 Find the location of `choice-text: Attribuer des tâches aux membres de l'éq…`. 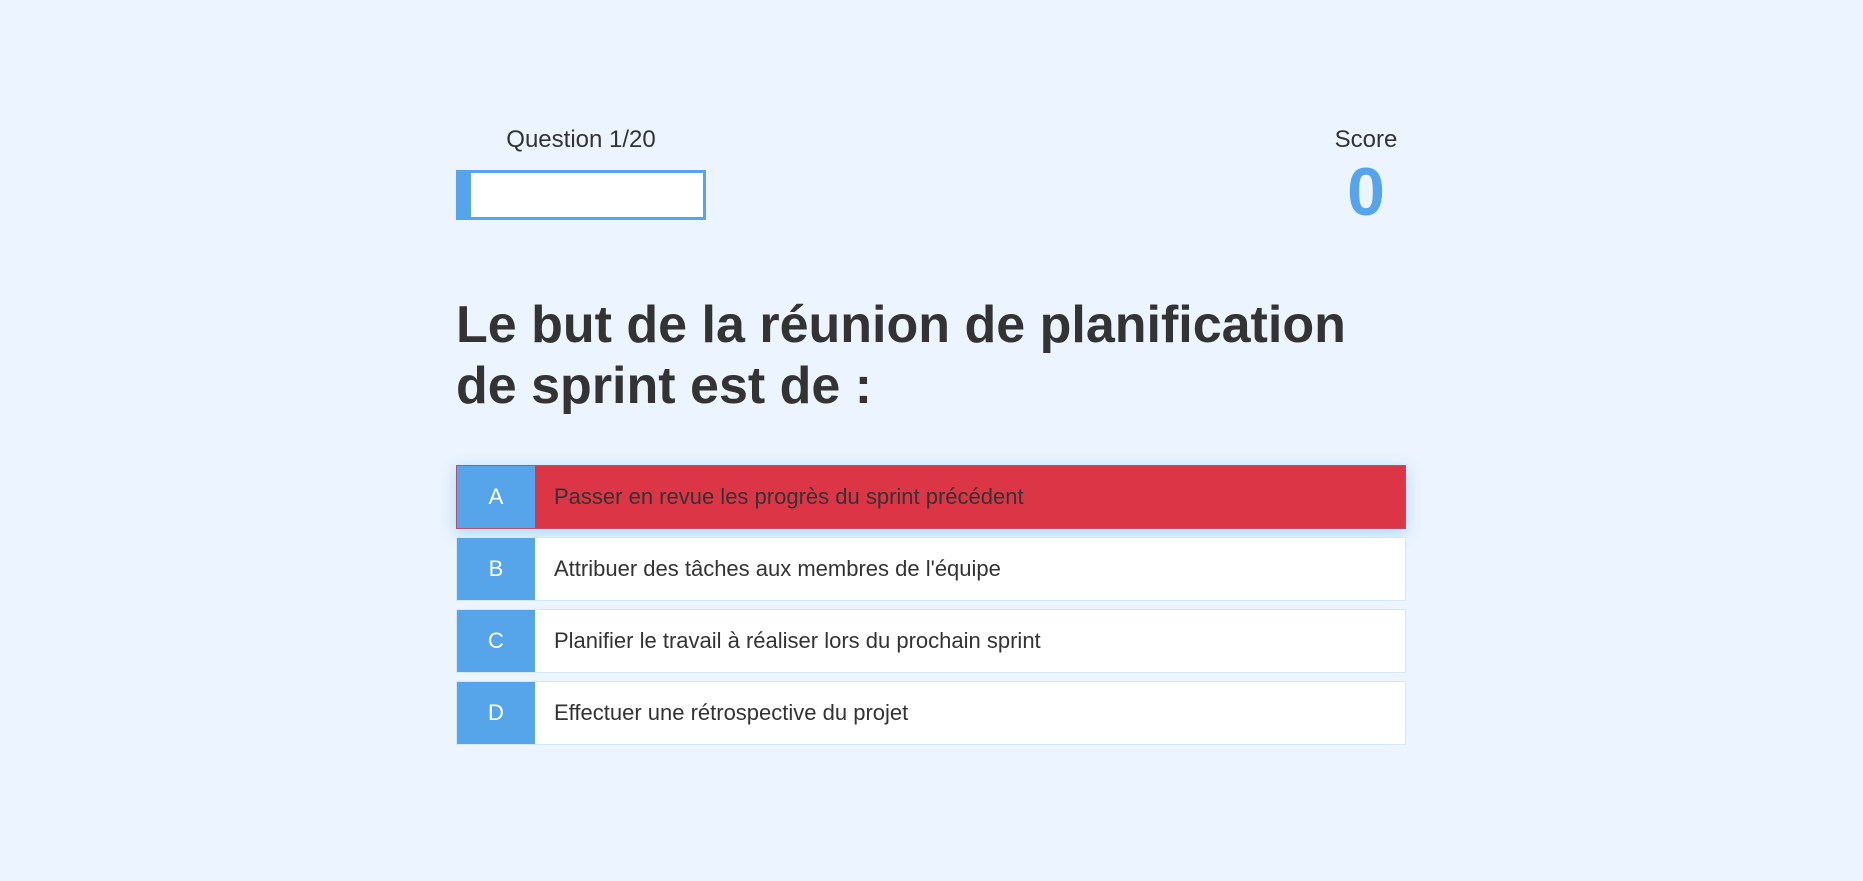

choice-text: Attribuer des tâches aux membres de l'éq… is located at coordinates (777, 568).